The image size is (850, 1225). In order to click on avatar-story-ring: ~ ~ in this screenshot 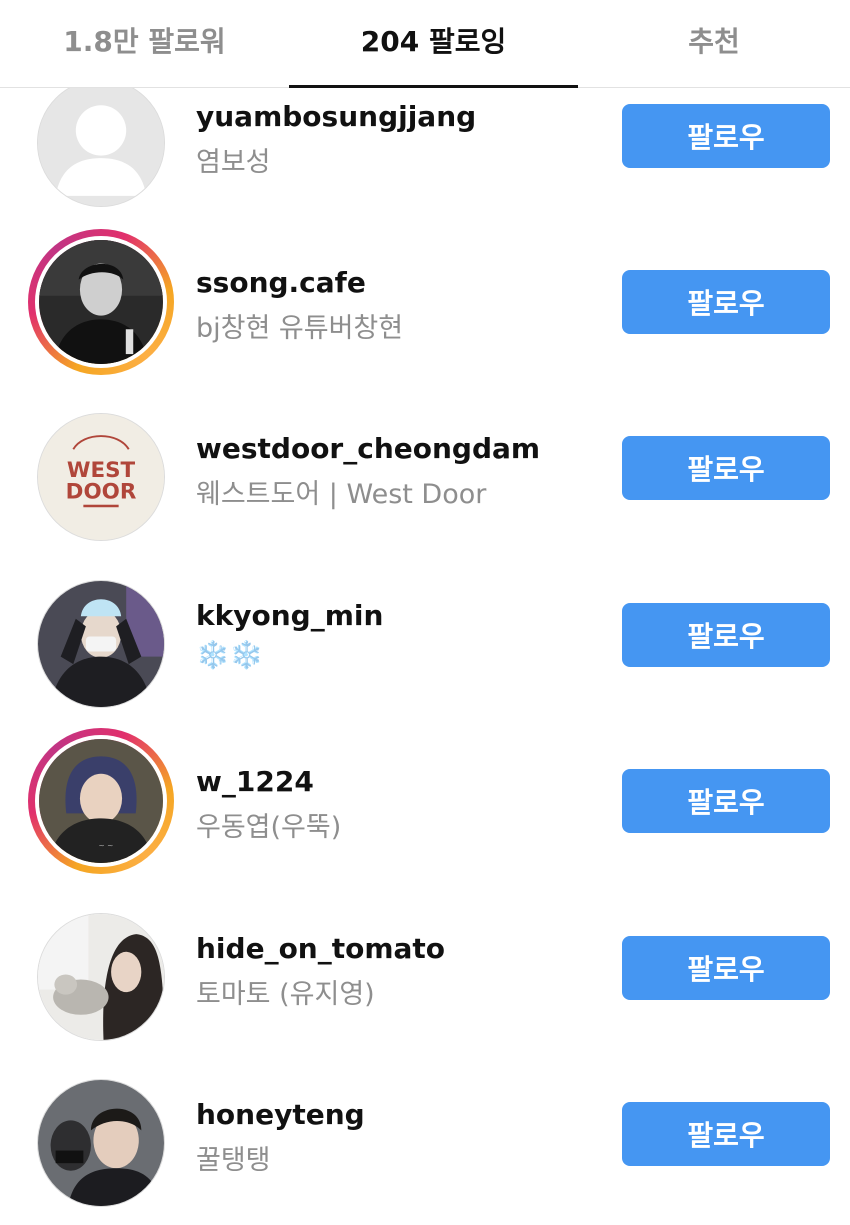, I will do `click(101, 801)`.